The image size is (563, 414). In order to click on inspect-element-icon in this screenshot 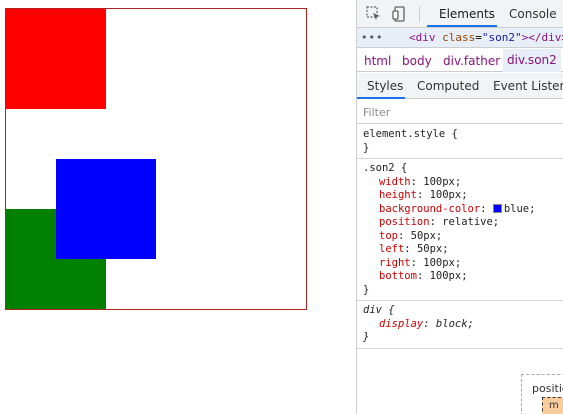, I will do `click(374, 14)`.